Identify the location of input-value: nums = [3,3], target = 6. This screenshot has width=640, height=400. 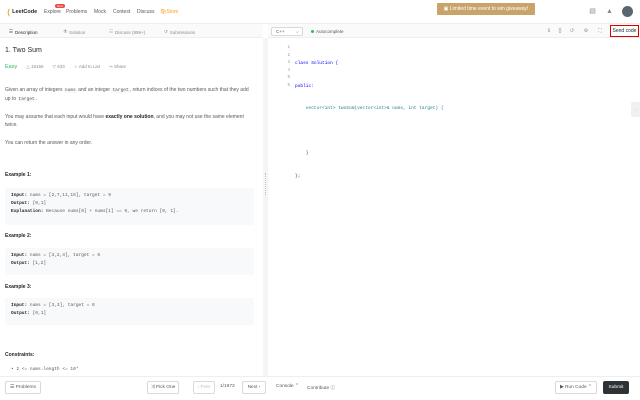
(62, 305).